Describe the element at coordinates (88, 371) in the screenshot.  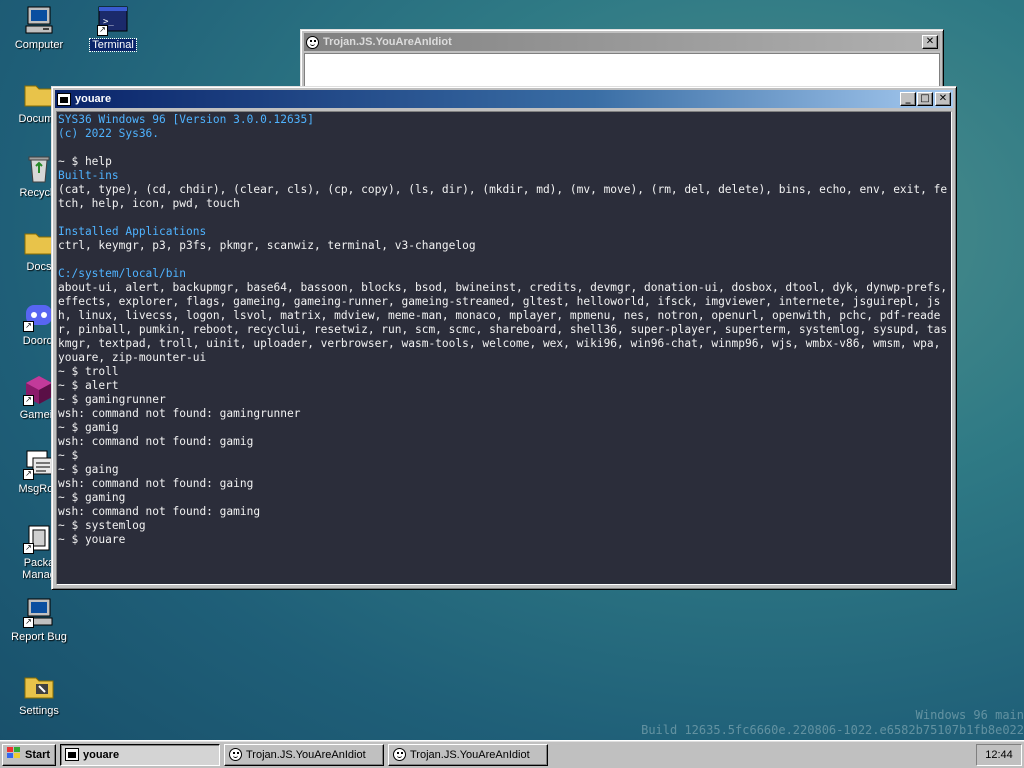
I see `terminal-line: ~ $ troll` at that location.